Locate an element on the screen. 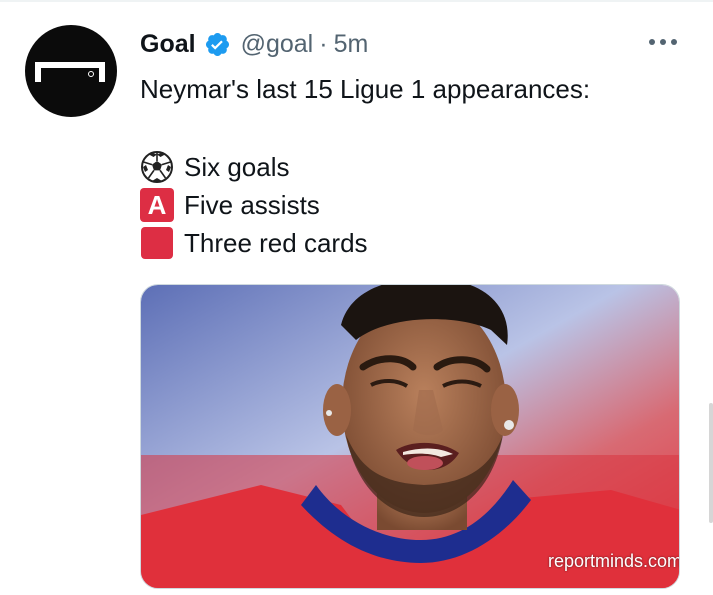 The width and height of the screenshot is (713, 595). timestamp: 5m is located at coordinates (351, 44).